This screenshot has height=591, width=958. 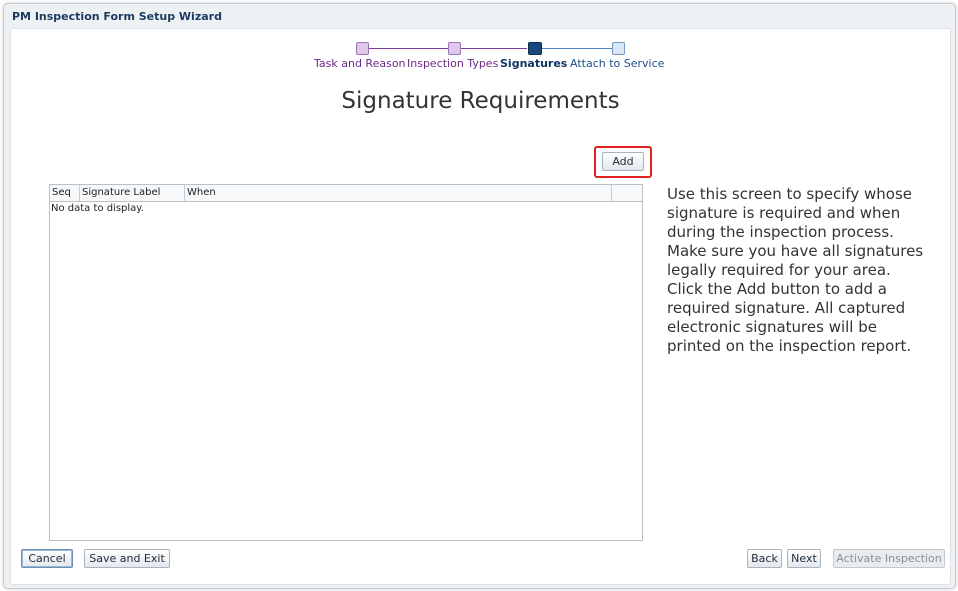 What do you see at coordinates (804, 558) in the screenshot?
I see `next-button: Next` at bounding box center [804, 558].